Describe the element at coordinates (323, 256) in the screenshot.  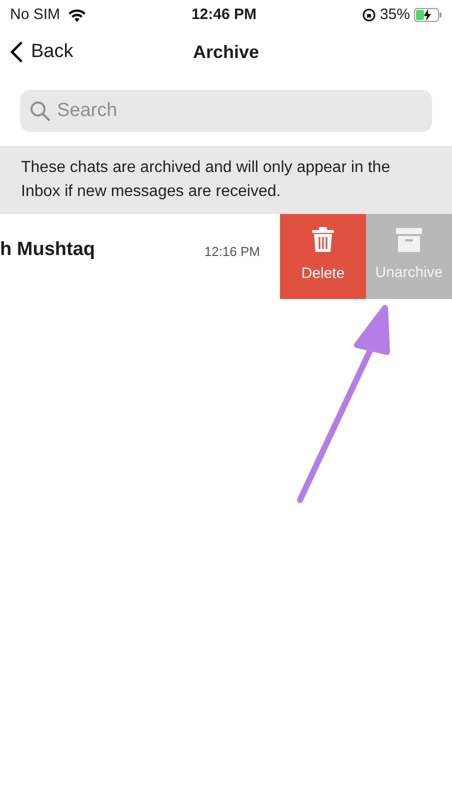
I see `delete-button: Delete` at that location.